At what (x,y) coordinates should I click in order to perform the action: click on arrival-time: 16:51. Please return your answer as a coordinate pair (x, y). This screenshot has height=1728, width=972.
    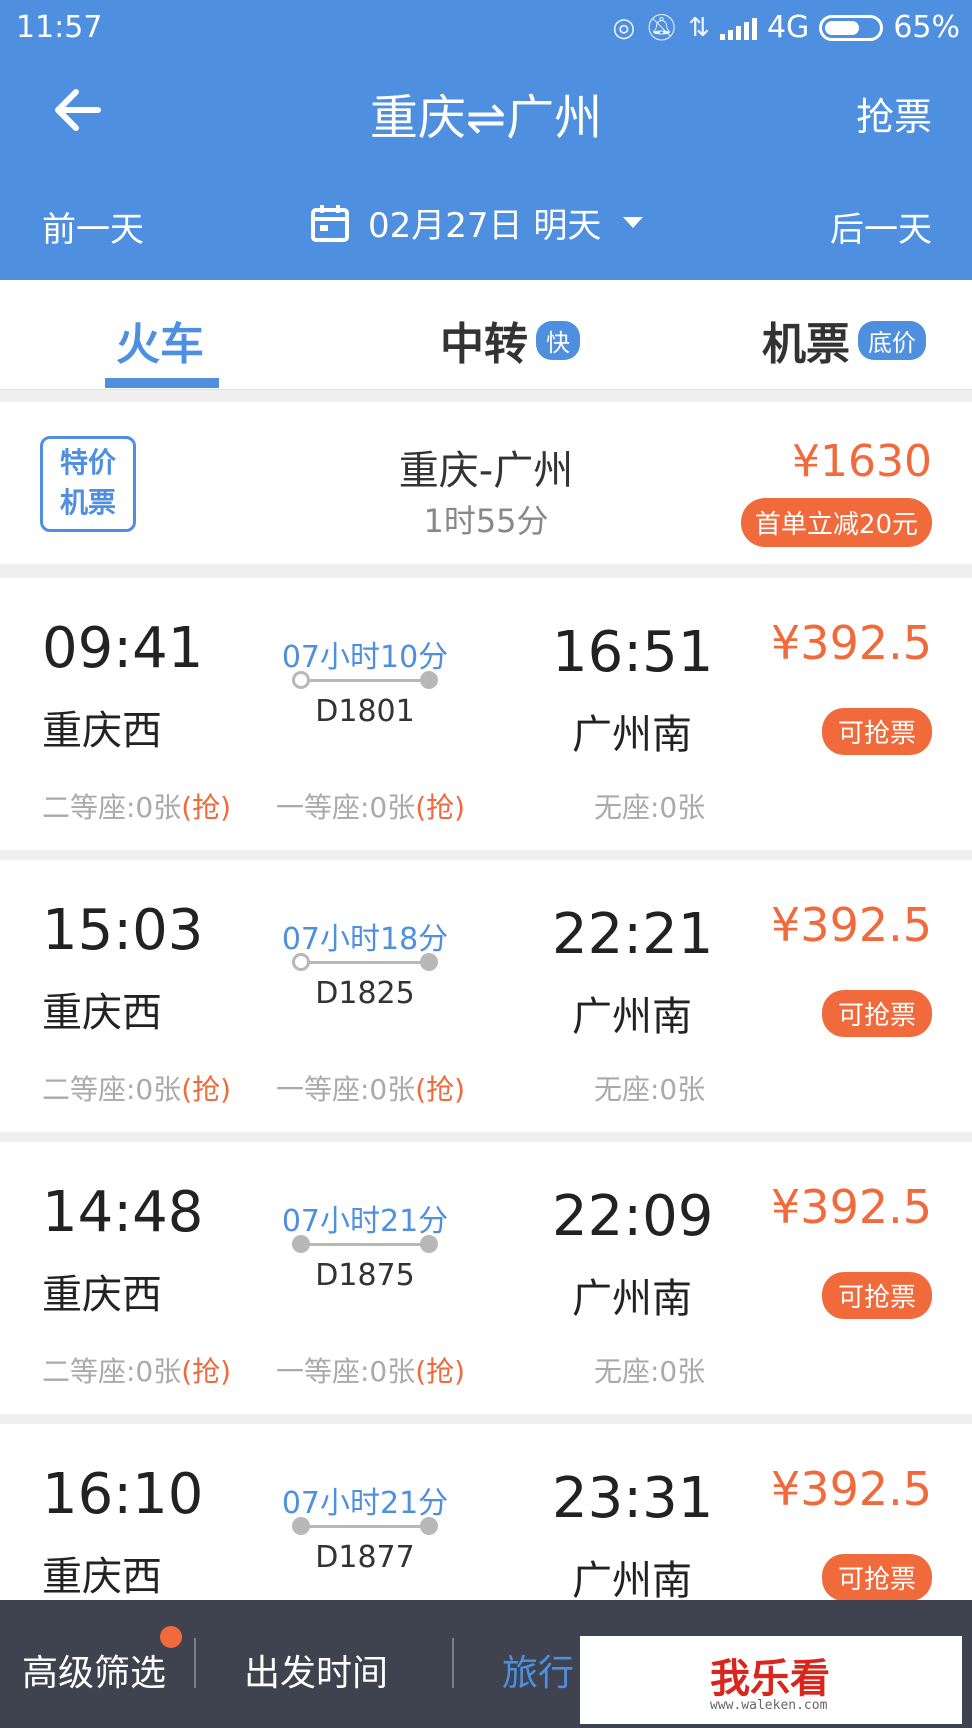
    Looking at the image, I should click on (633, 652).